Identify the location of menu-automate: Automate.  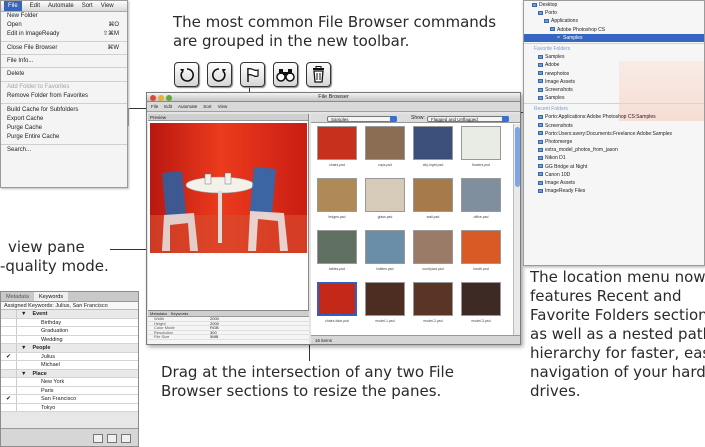
(61, 6).